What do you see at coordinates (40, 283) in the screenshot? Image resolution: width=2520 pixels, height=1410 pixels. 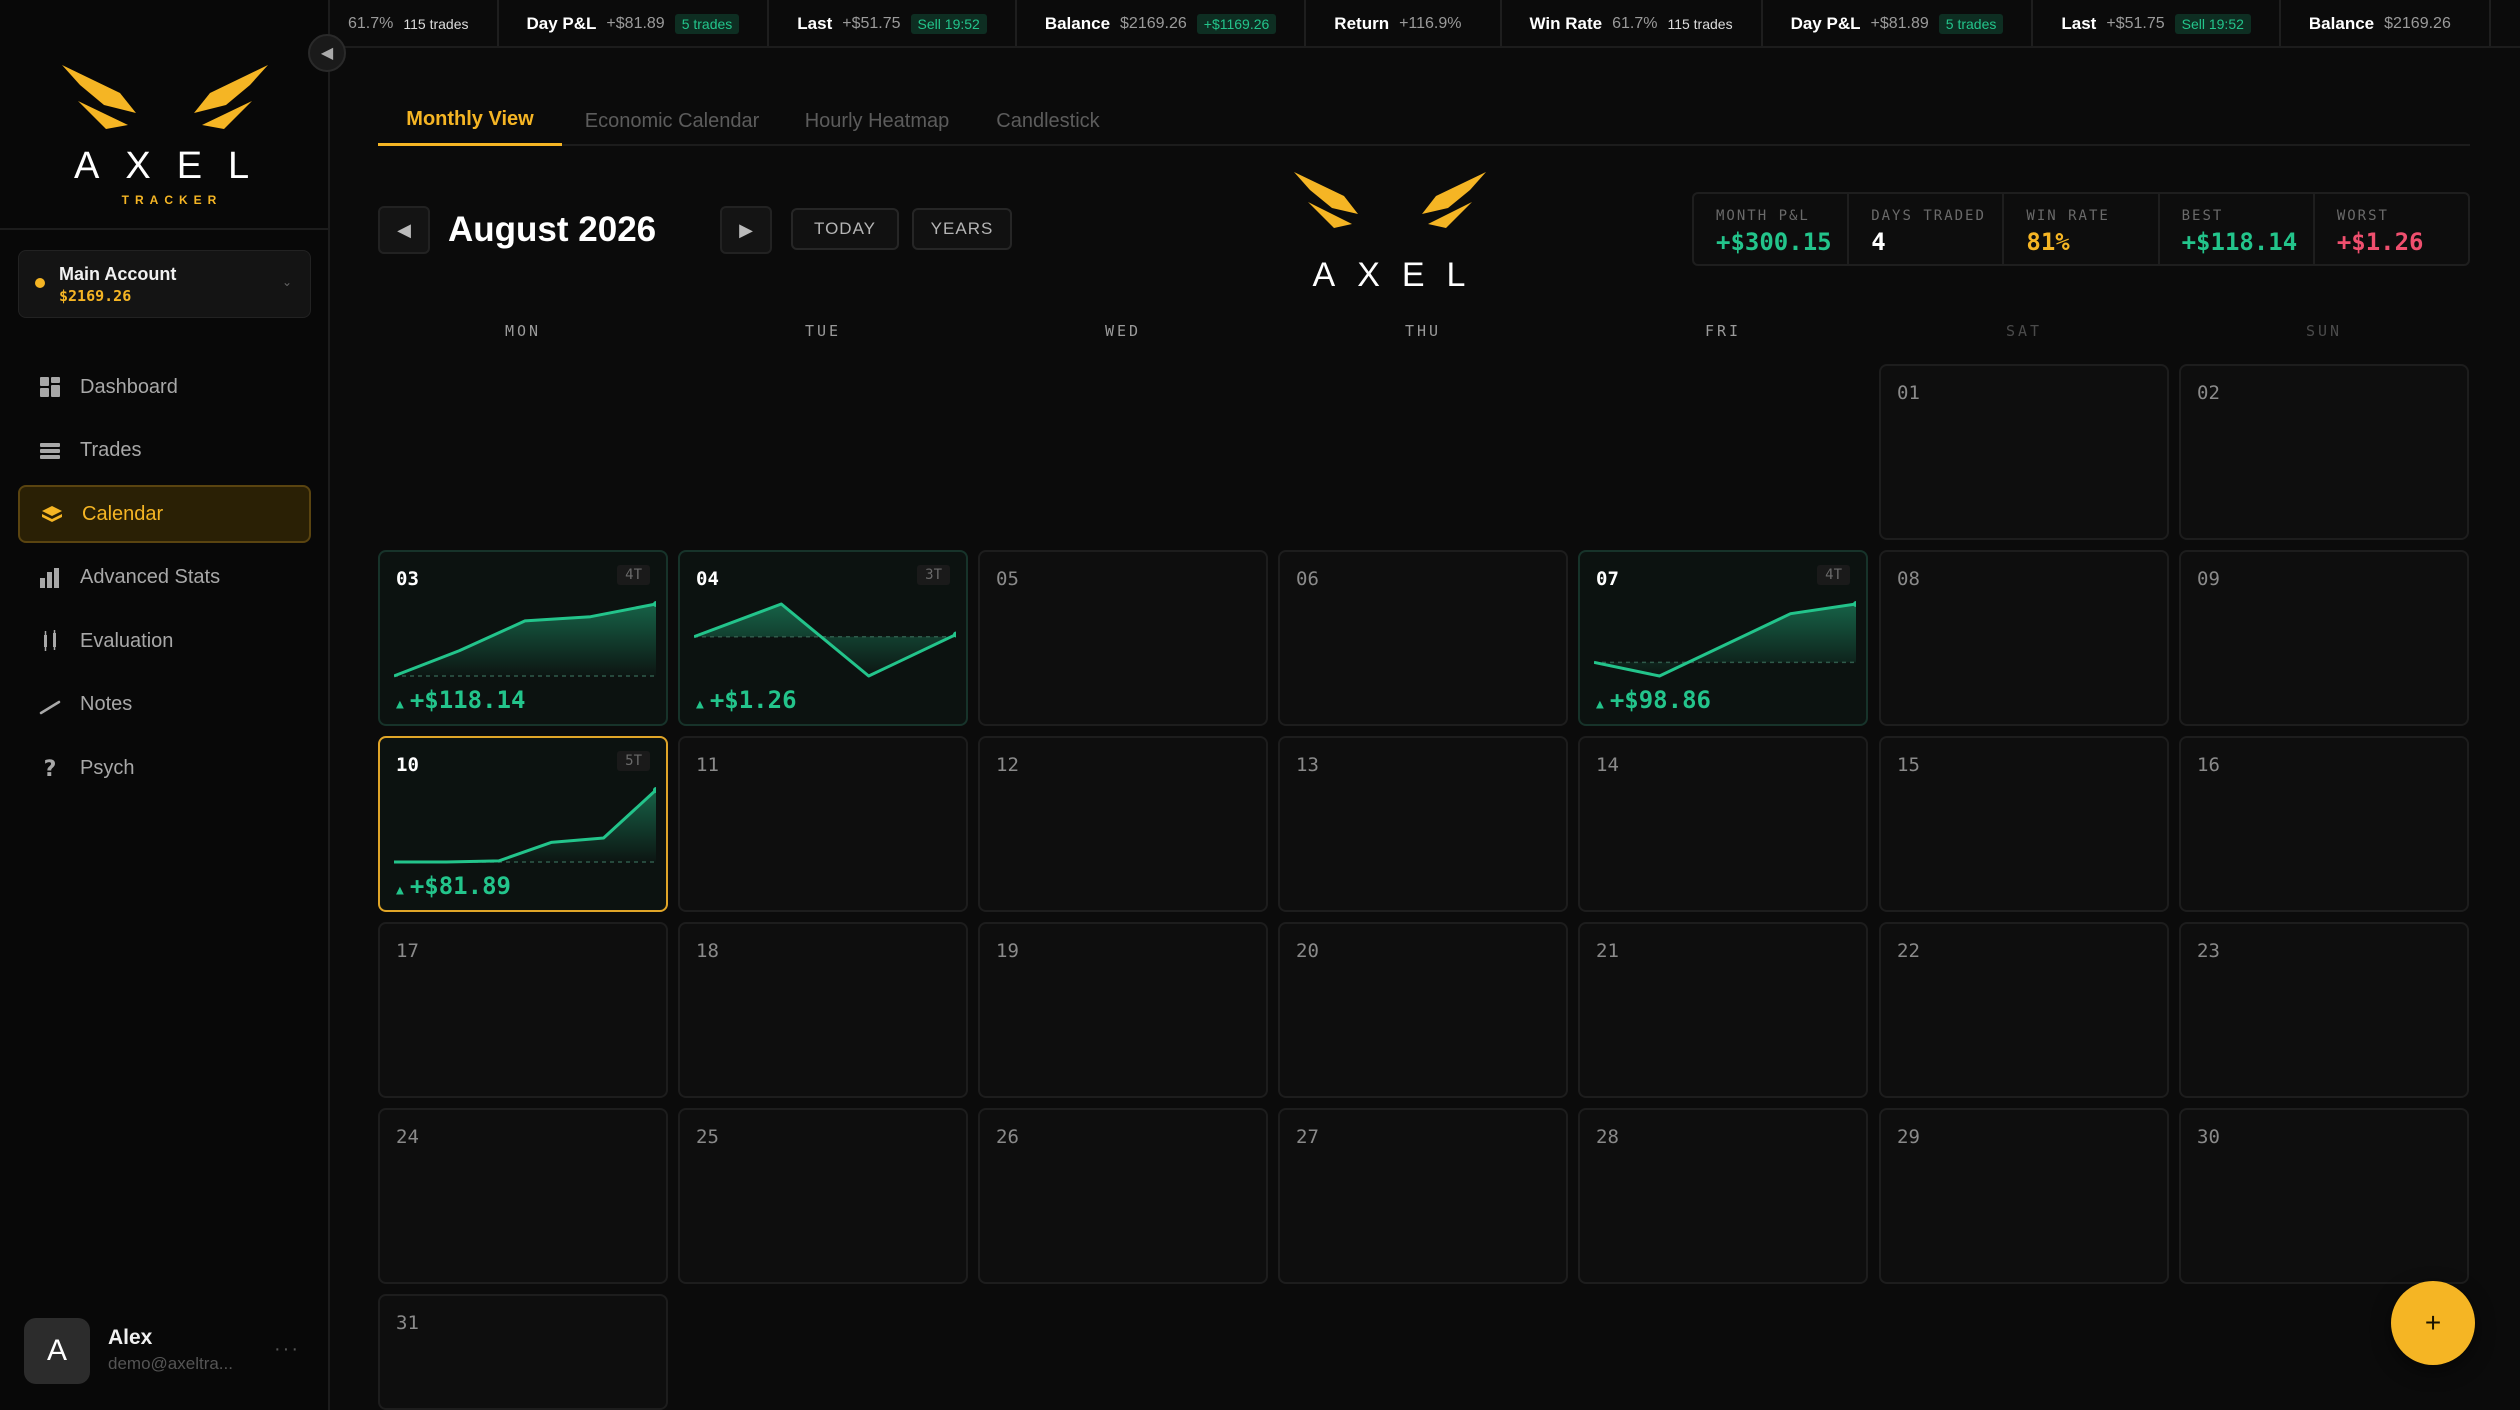 I see `account-status-dot` at bounding box center [40, 283].